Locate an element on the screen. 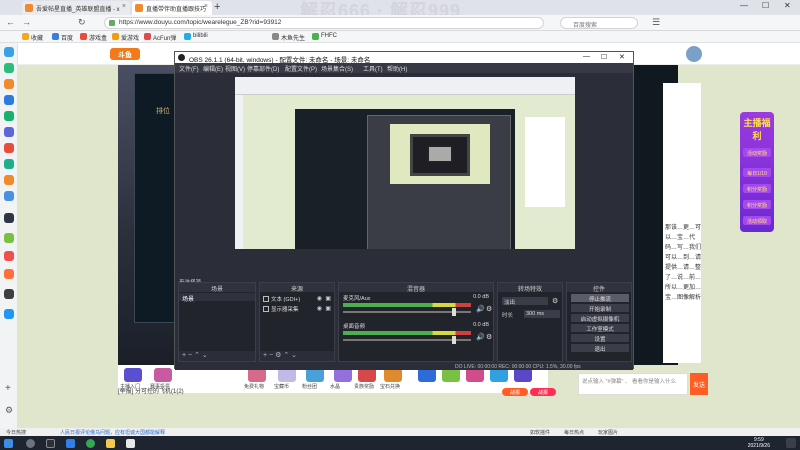 This screenshot has height=450, width=800. add-icon: + is located at coordinates (184, 355).